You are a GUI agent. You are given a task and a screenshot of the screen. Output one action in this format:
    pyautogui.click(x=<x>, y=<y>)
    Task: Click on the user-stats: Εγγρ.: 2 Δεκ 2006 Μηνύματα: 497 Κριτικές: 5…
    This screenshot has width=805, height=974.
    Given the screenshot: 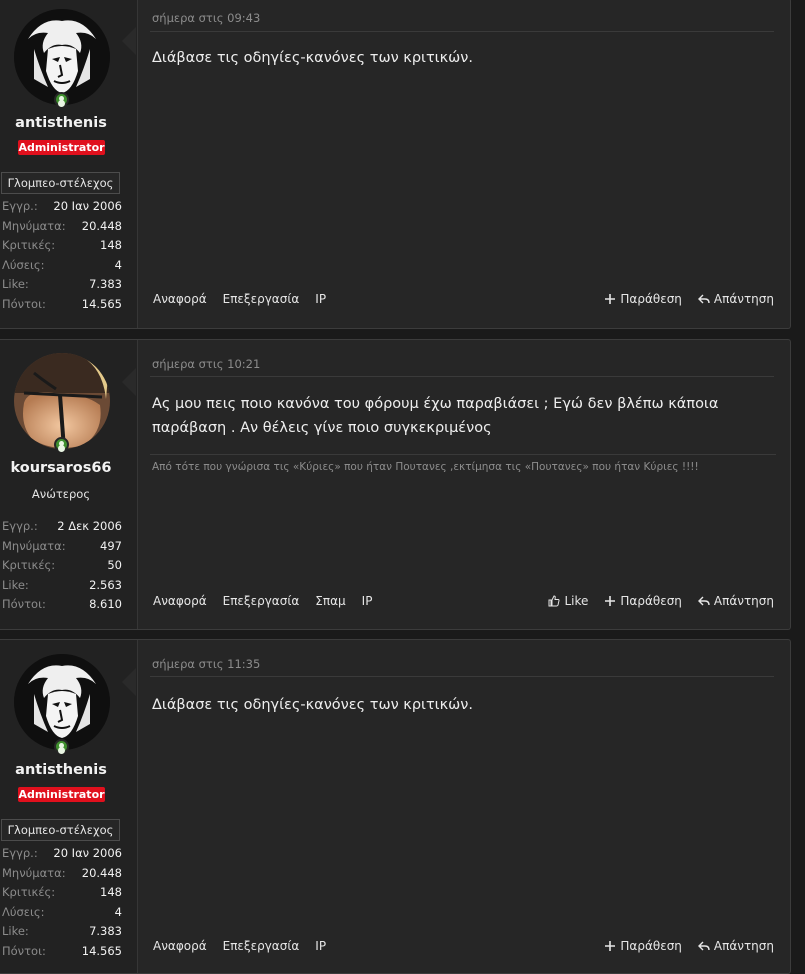 What is the action you would take?
    pyautogui.click(x=62, y=566)
    